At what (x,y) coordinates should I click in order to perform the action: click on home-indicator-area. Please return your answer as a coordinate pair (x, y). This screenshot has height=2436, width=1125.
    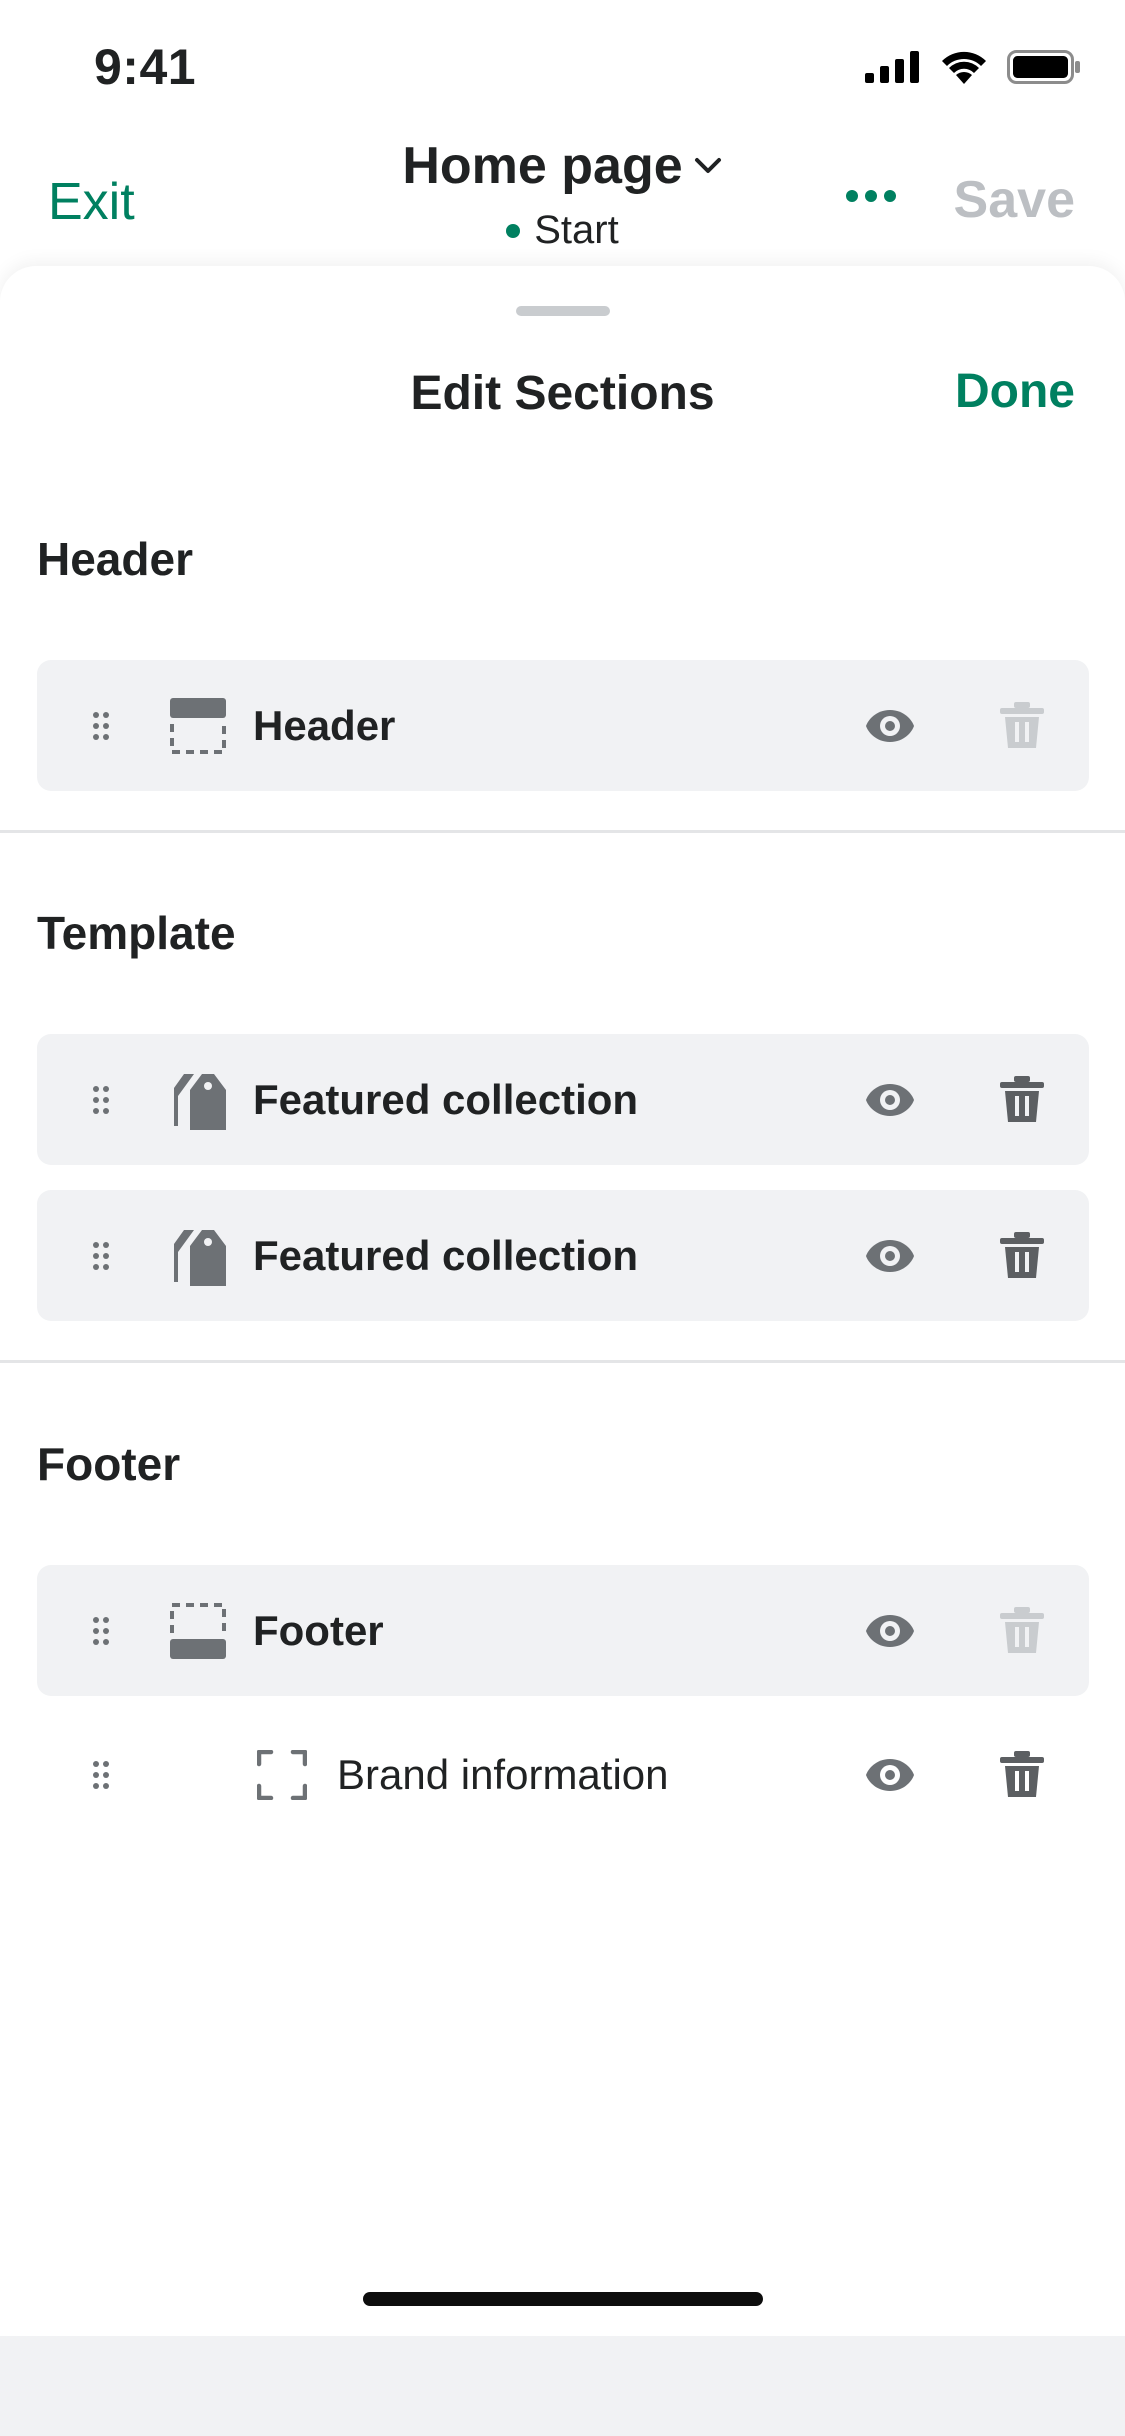
    Looking at the image, I should click on (562, 2386).